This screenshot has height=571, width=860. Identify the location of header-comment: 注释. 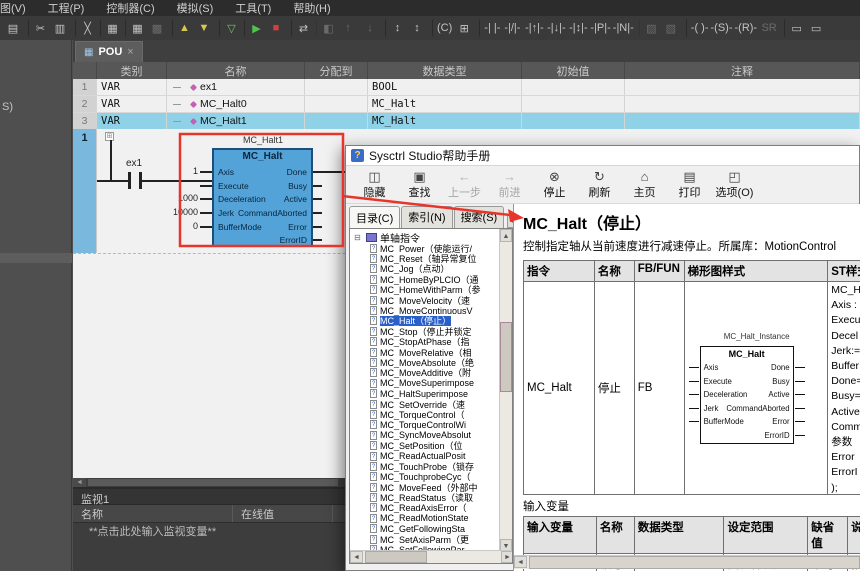
(742, 70).